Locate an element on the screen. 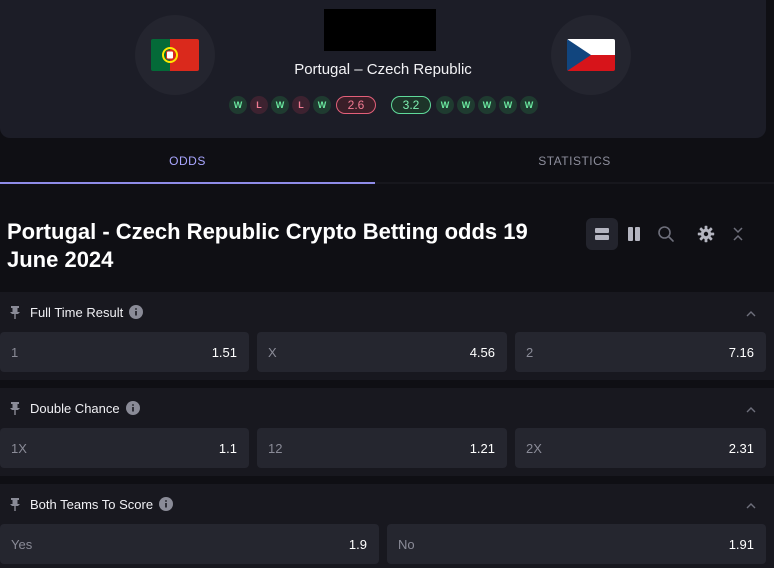 This screenshot has height=568, width=774. match-title: Portugal – Czech Republic is located at coordinates (383, 69).